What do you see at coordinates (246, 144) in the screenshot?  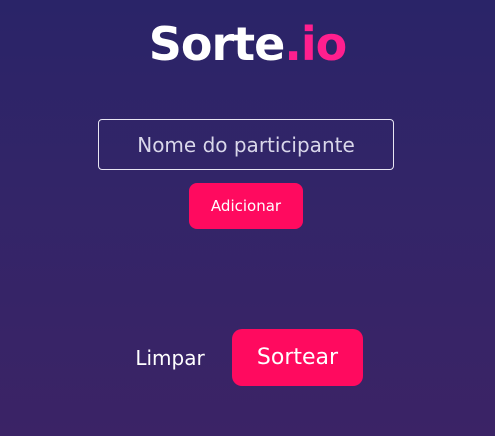 I see `participant-name-input` at bounding box center [246, 144].